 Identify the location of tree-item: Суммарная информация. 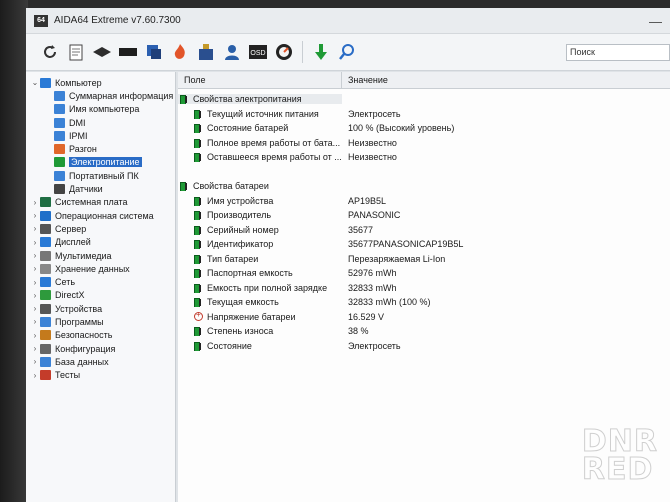
(100, 95).